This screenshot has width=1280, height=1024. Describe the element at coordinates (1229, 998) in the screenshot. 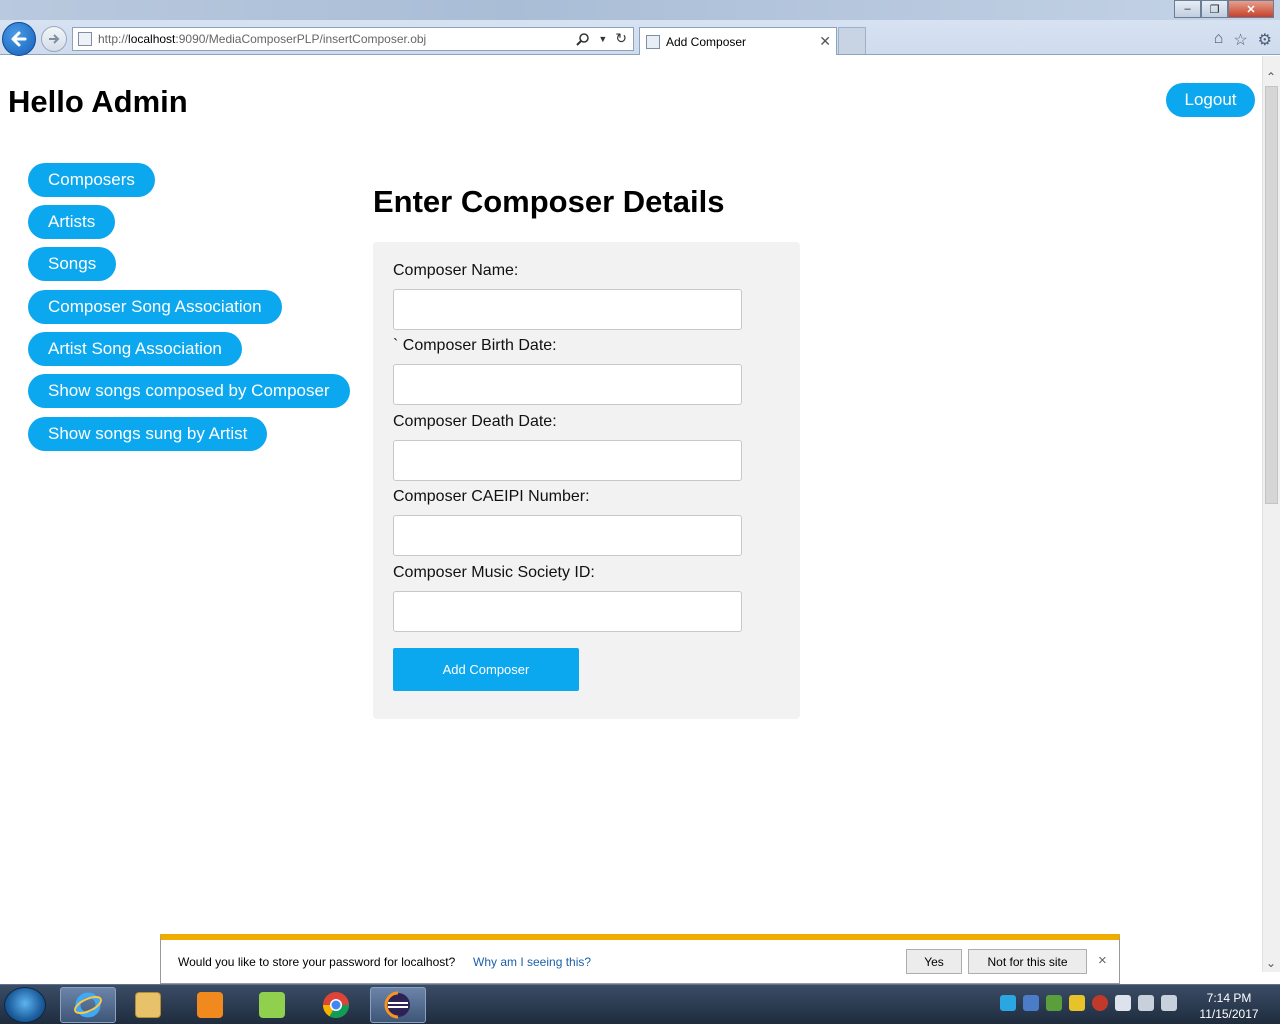

I see `clock-time: 7:14 PM` at that location.